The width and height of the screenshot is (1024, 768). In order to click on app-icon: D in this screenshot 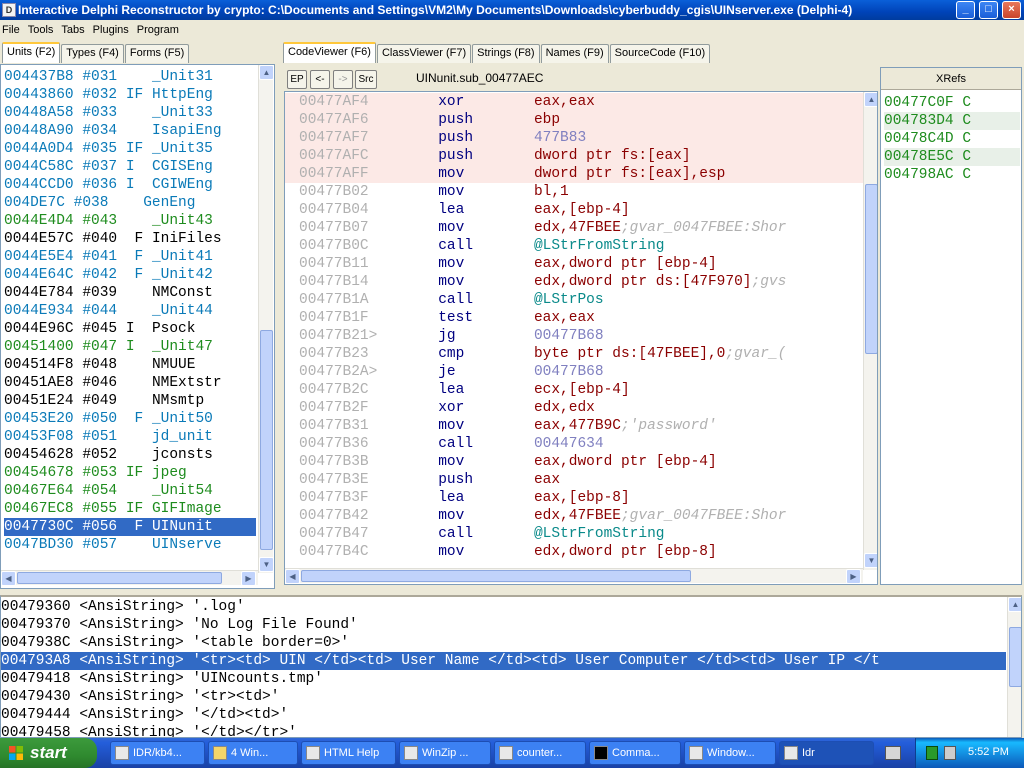, I will do `click(9, 10)`.